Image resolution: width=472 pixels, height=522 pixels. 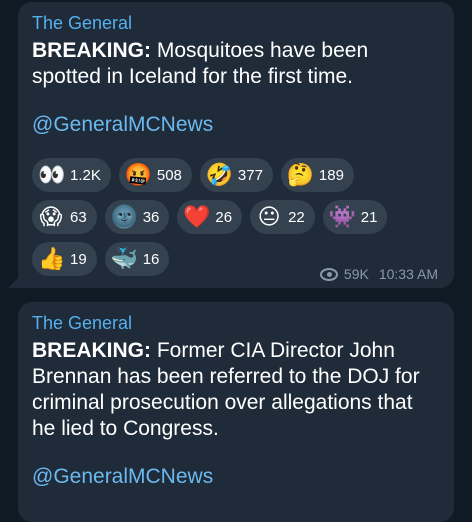 I want to click on reaction-chip: 👍 19, so click(x=64, y=259).